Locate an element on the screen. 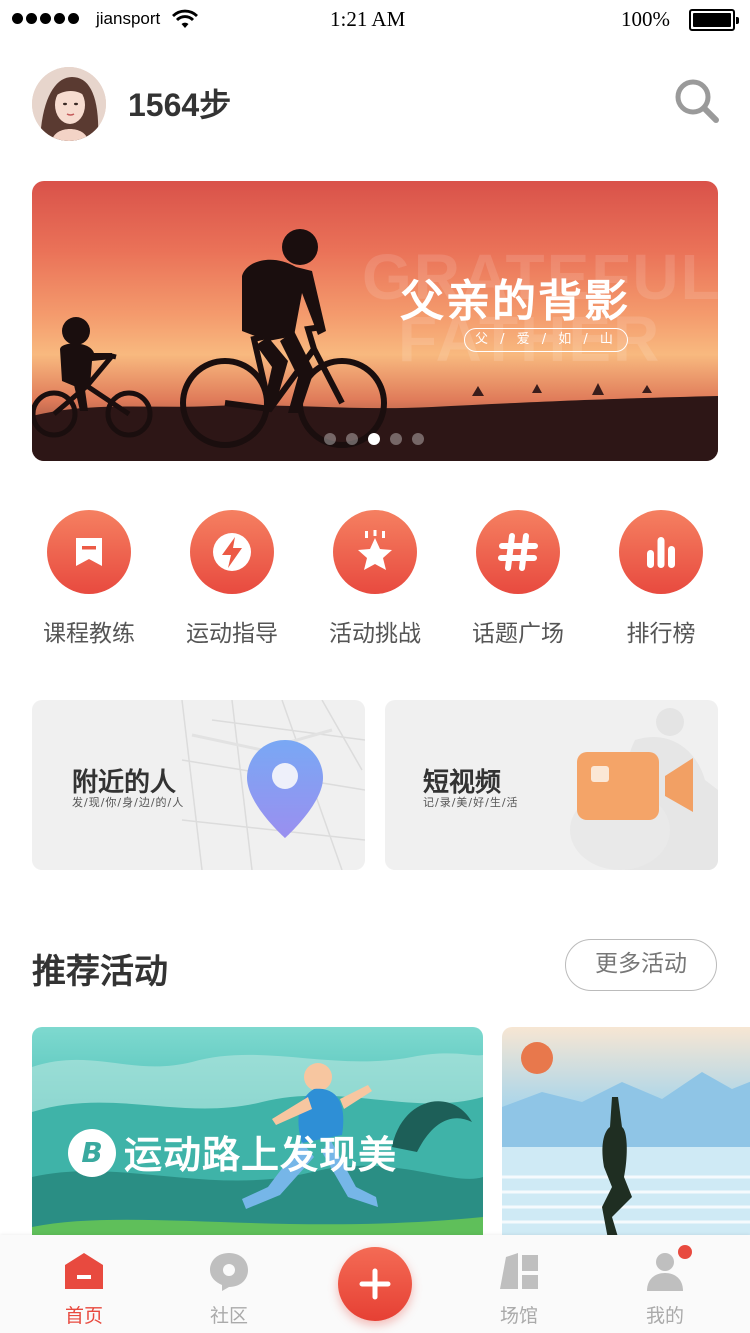 The height and width of the screenshot is (1333, 750). clock: 1:21 AM is located at coordinates (368, 19).